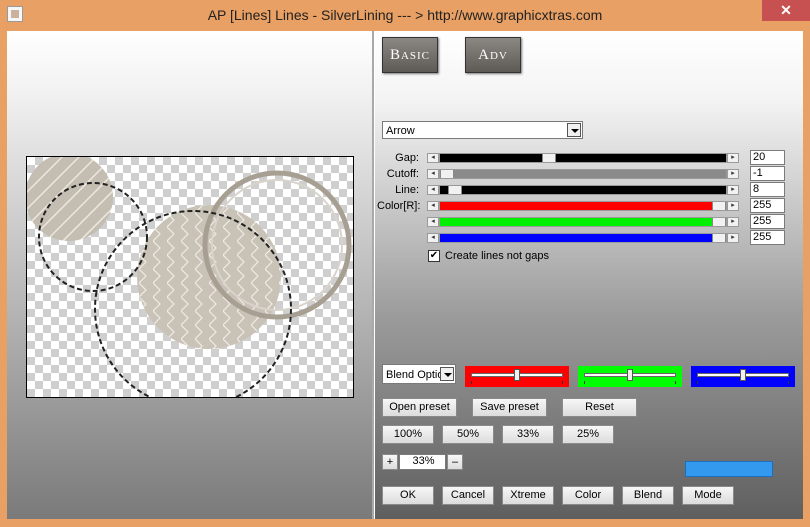  I want to click on line-value-field: 8, so click(767, 189).